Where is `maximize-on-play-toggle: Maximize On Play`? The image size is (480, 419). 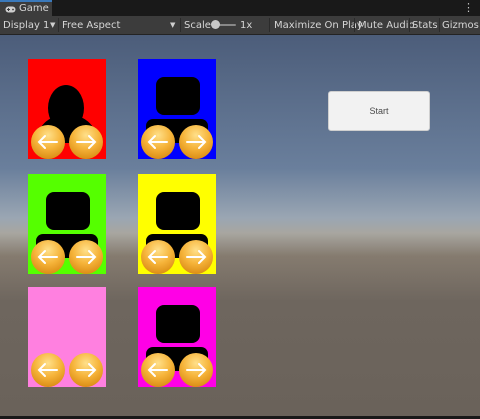 maximize-on-play-toggle: Maximize On Play is located at coordinates (318, 25).